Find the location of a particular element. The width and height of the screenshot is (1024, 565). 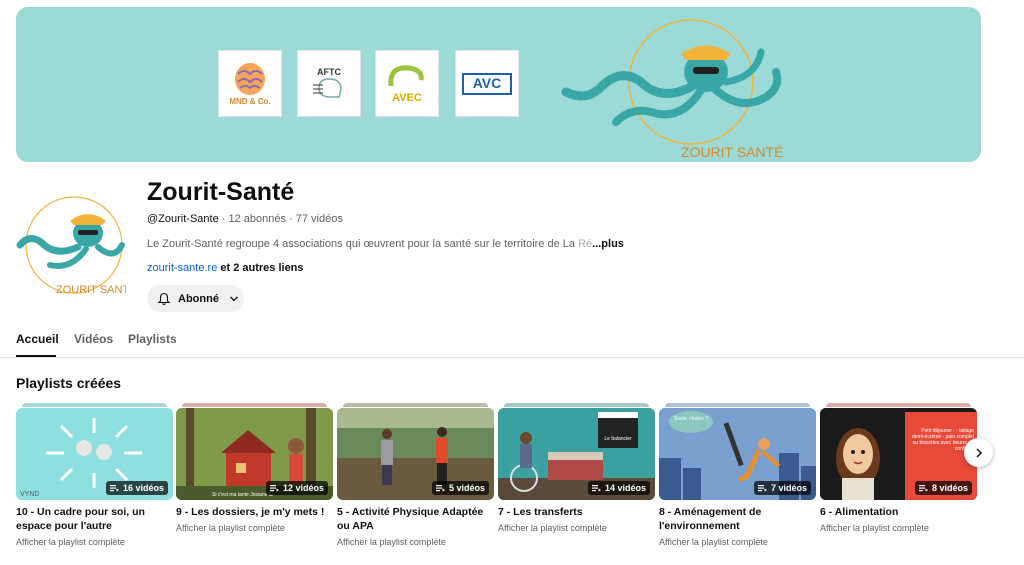

playlist-title: 9 - Les dossiers, je m'y mets ! is located at coordinates (254, 512).